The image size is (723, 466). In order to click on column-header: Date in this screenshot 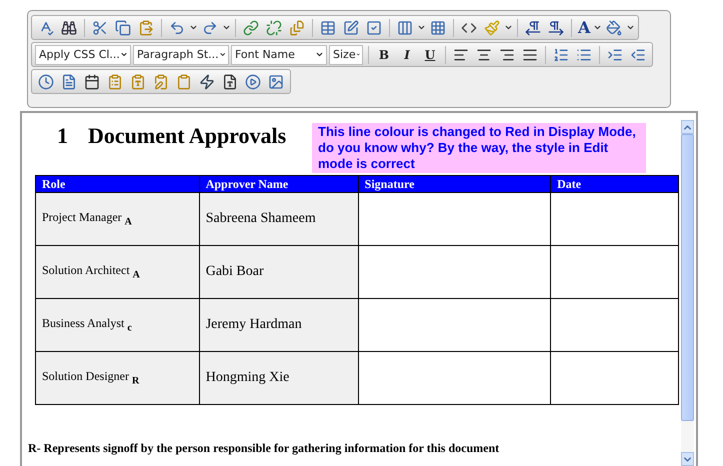, I will do `click(614, 184)`.